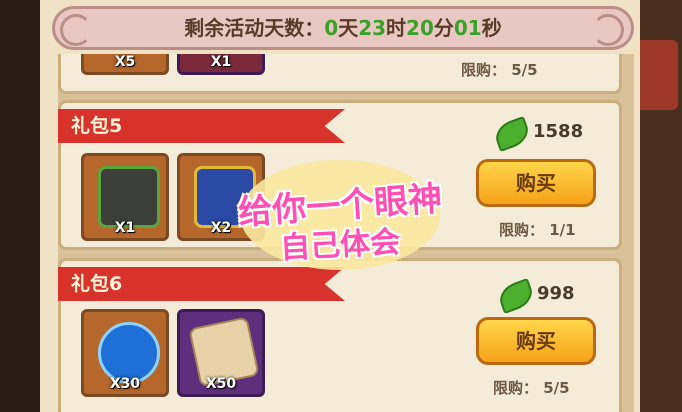 Image resolution: width=682 pixels, height=412 pixels. What do you see at coordinates (221, 353) in the screenshot?
I see `pack-item: X50` at bounding box center [221, 353].